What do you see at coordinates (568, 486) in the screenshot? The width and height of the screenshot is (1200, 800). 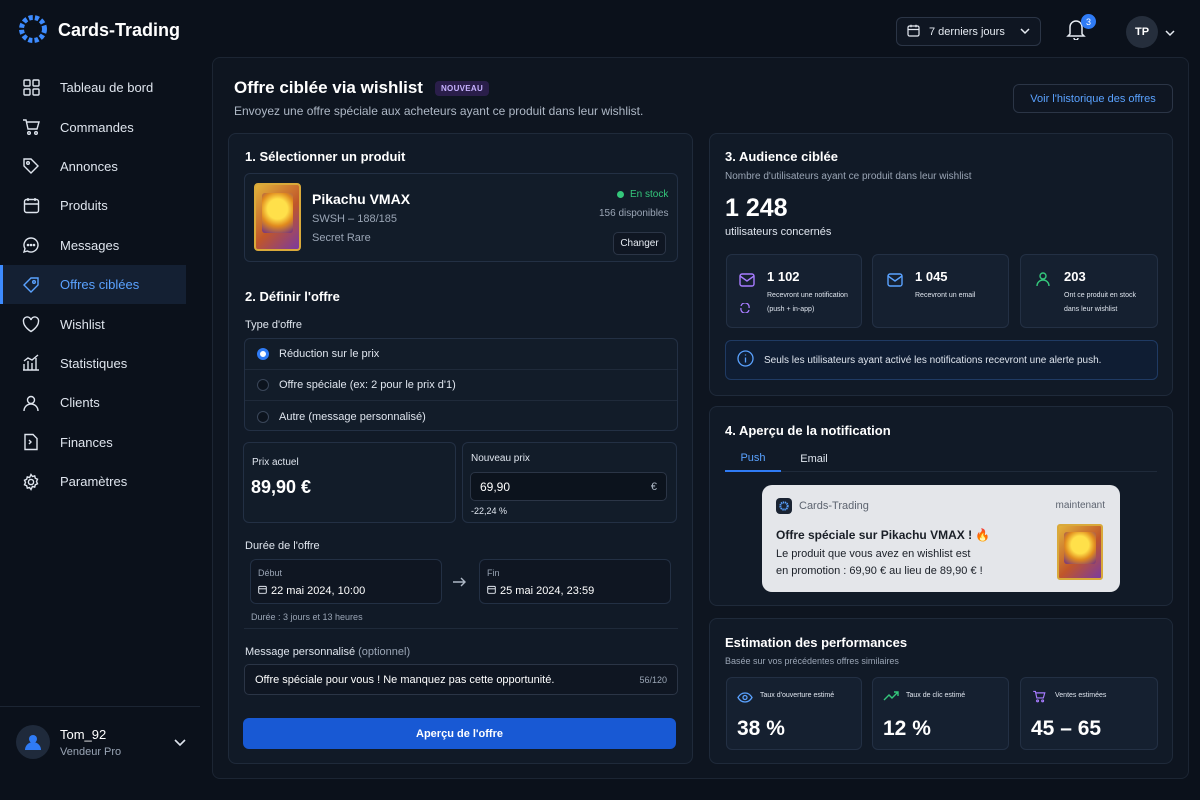 I see `new-price-input: 69,90 €` at bounding box center [568, 486].